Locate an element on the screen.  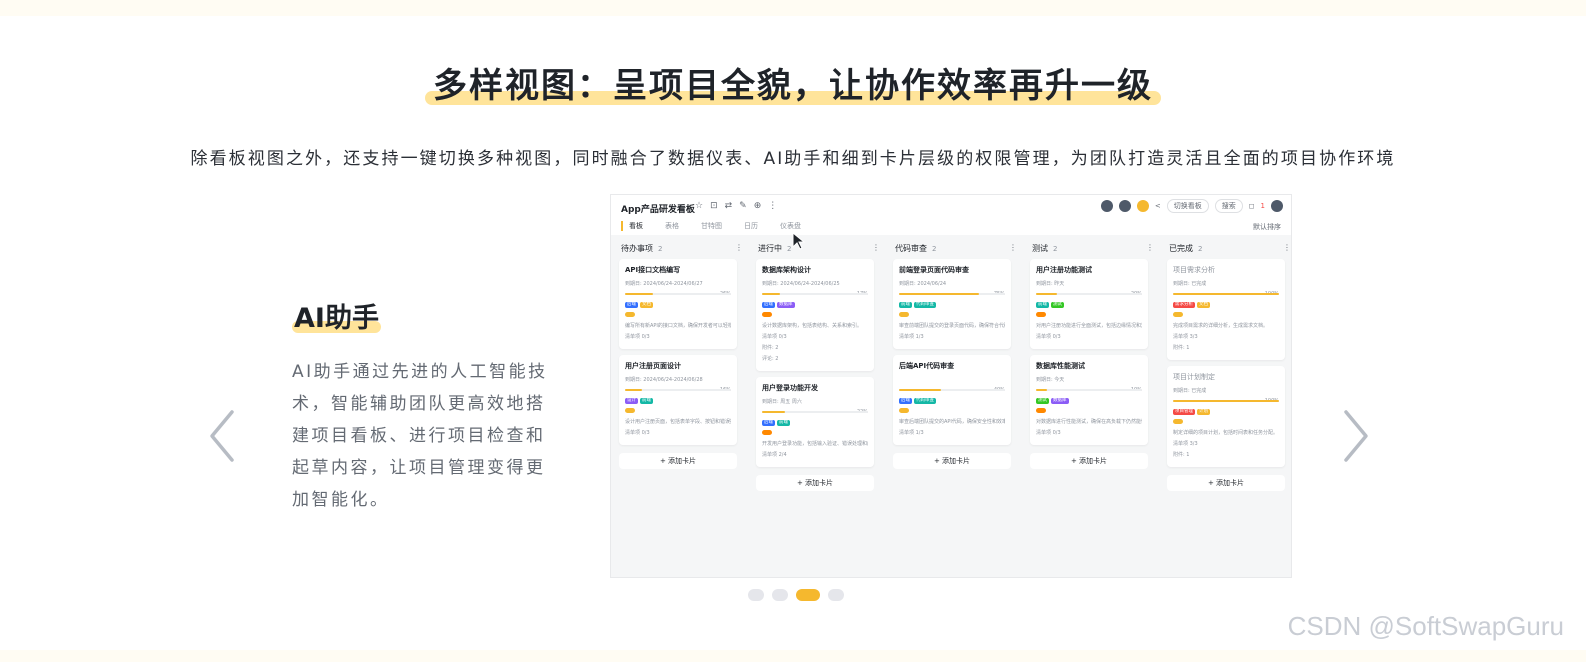
card-tags: 前端 代码审查 is located at coordinates (952, 304).